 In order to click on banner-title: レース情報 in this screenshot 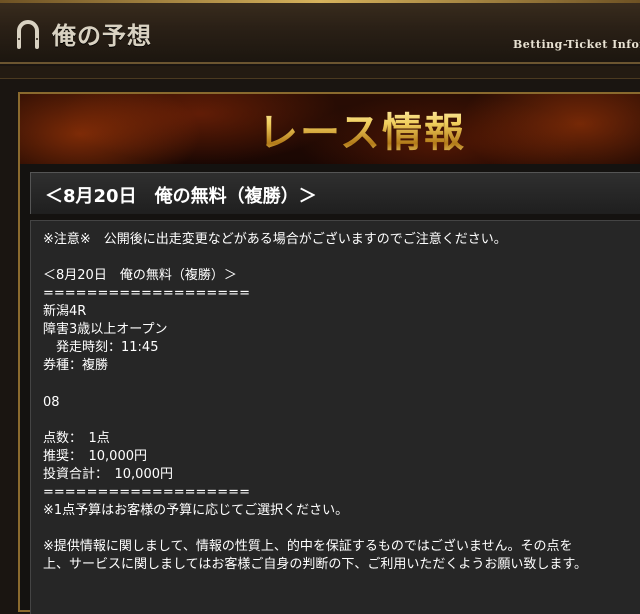, I will do `click(362, 129)`.